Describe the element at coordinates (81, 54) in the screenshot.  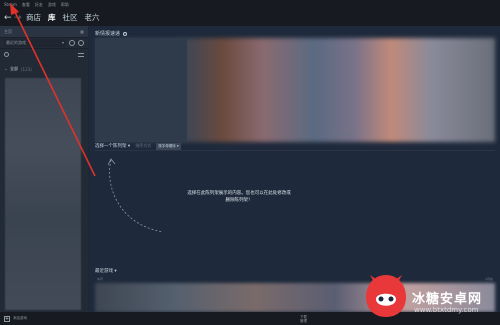
I see `filter-icon` at that location.